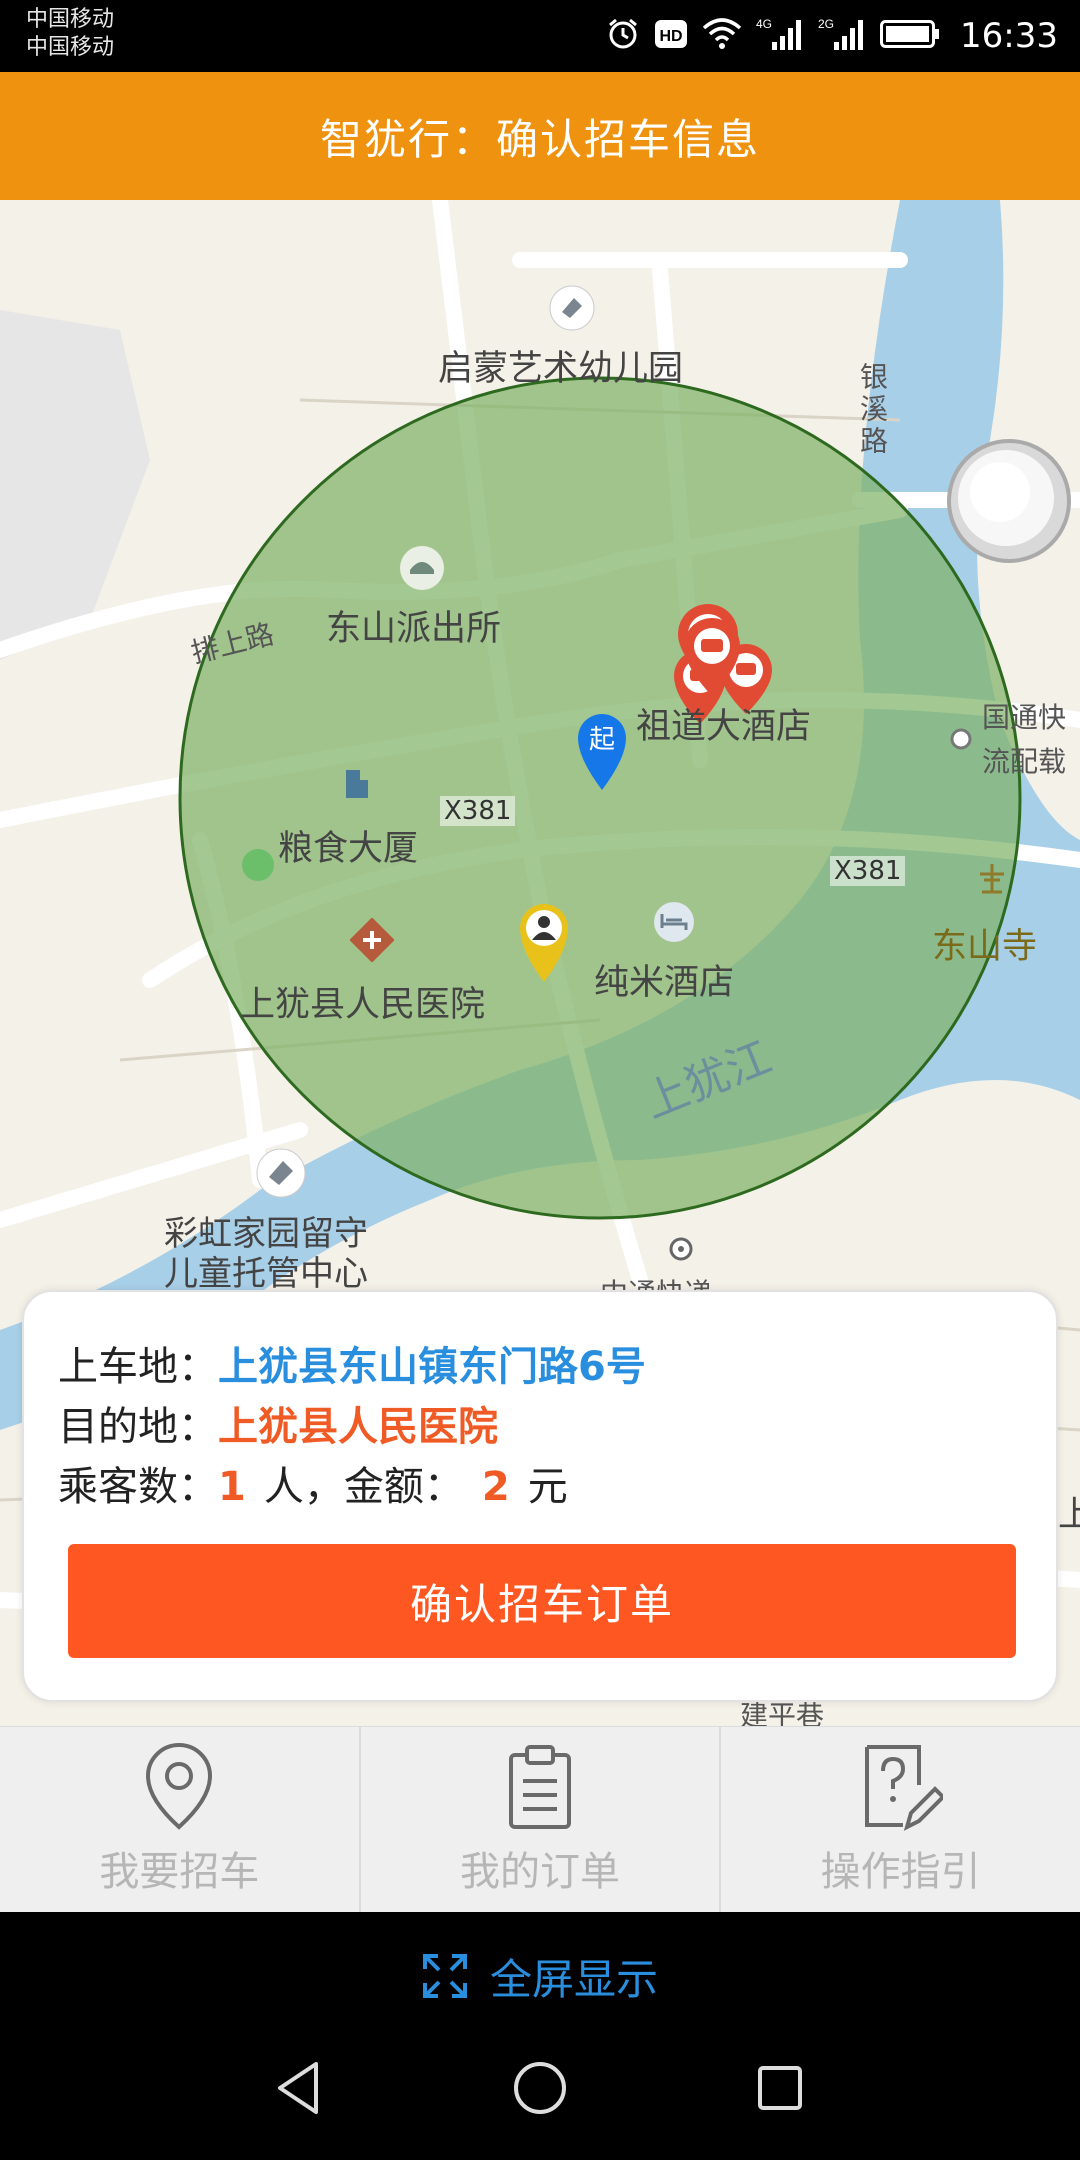 This screenshot has width=1080, height=2160. I want to click on nav-guide-label: 操作指引, so click(900, 1872).